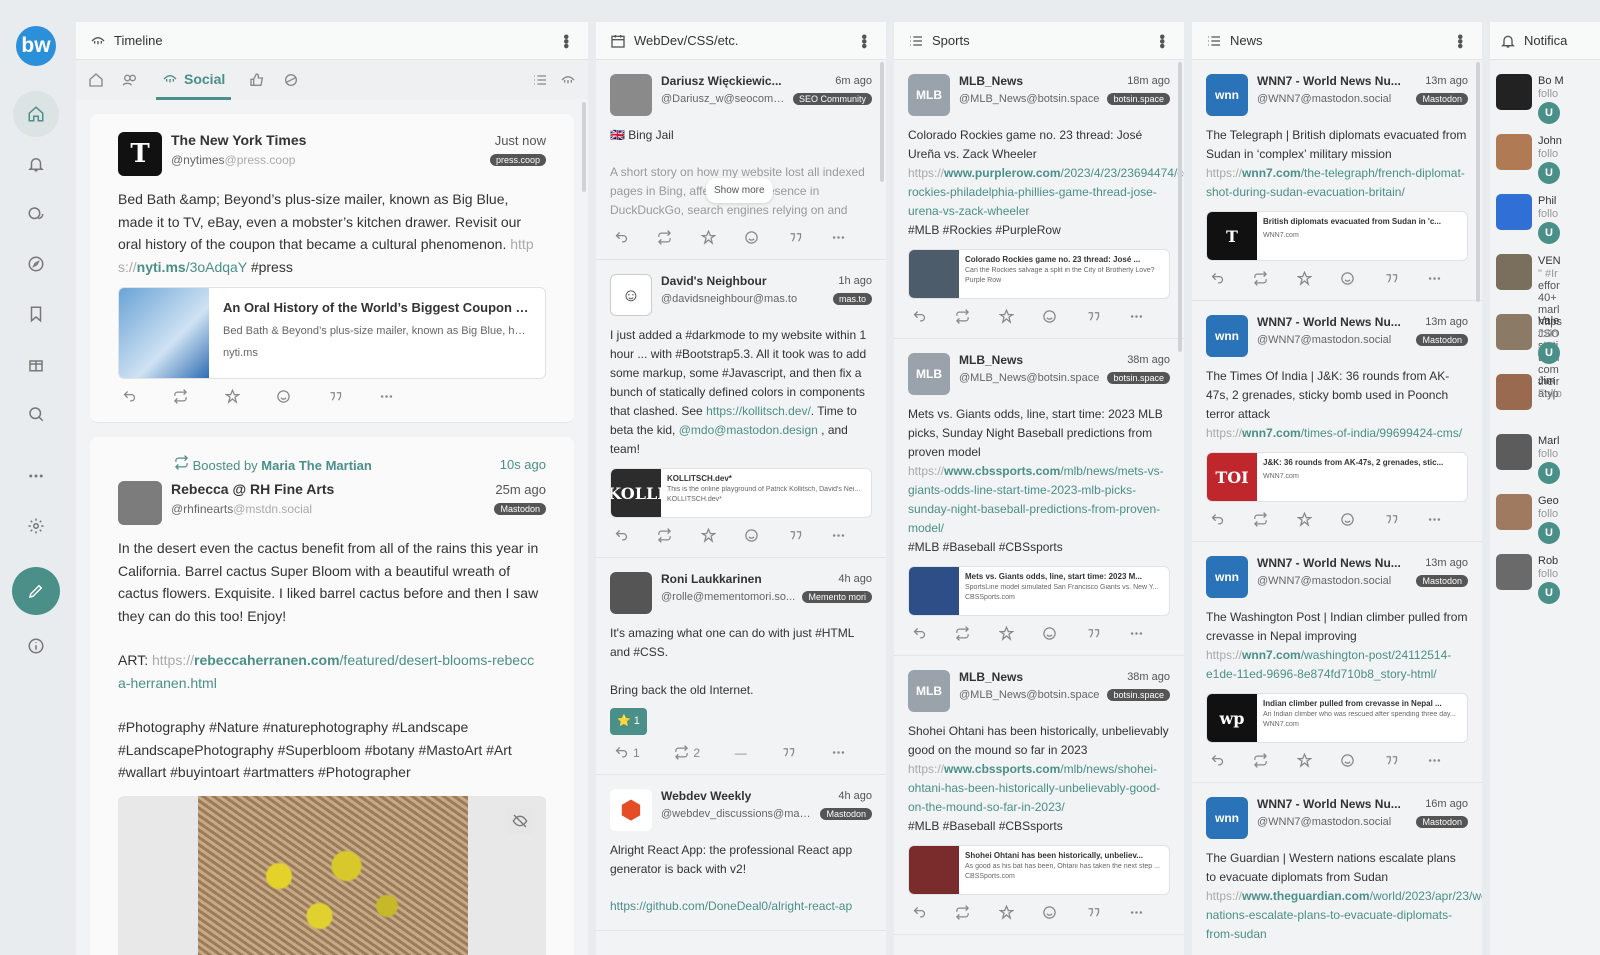  What do you see at coordinates (984, 230) in the screenshot?
I see `hashtags: #MLB #Rockies #PurpleRow` at bounding box center [984, 230].